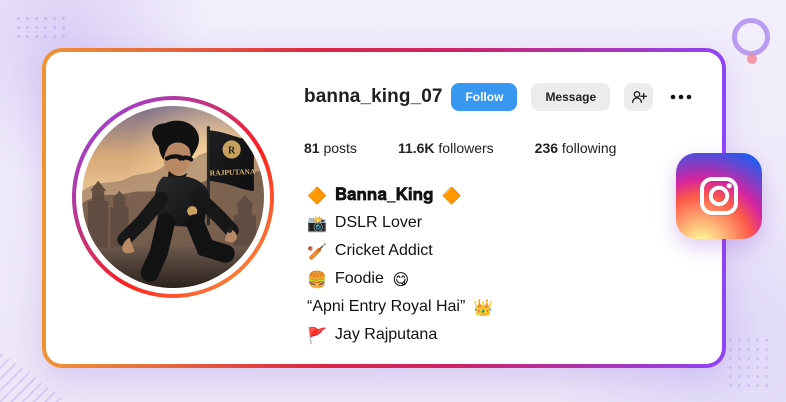 Image resolution: width=786 pixels, height=402 pixels. I want to click on more-options-button, so click(680, 97).